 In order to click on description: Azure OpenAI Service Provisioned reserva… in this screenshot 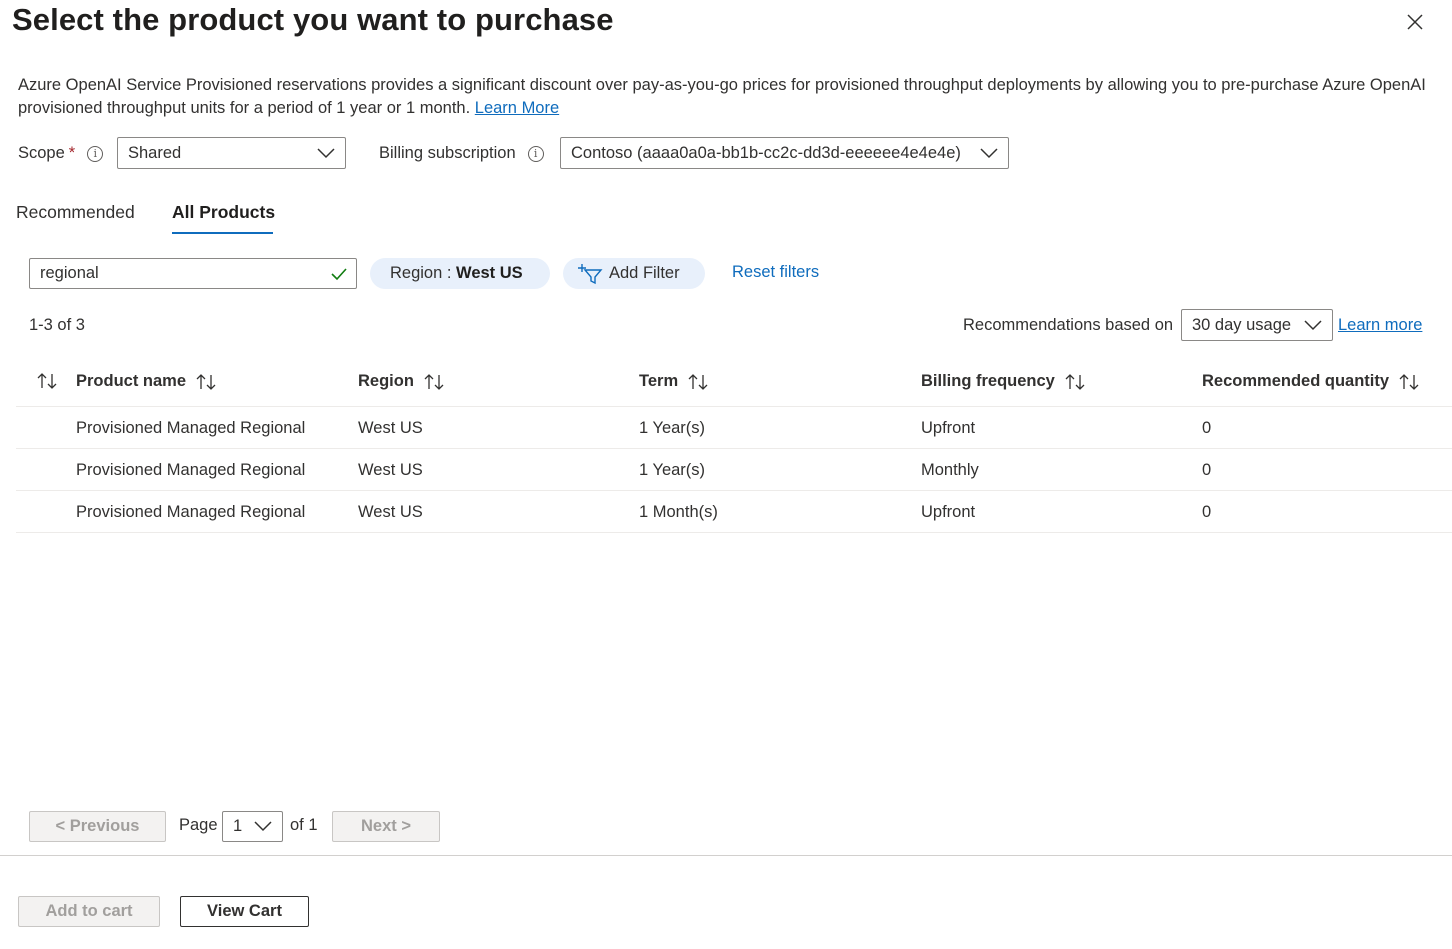, I will do `click(725, 97)`.